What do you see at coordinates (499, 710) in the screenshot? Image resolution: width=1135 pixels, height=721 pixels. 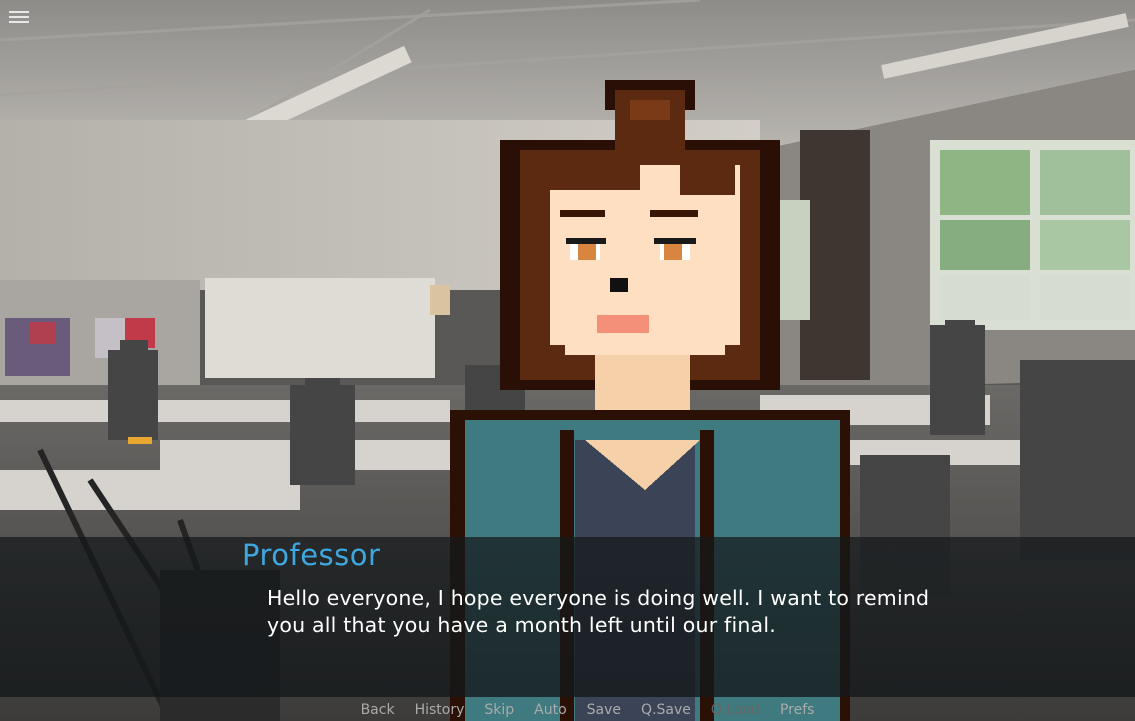 I see `skip-button: Skip` at bounding box center [499, 710].